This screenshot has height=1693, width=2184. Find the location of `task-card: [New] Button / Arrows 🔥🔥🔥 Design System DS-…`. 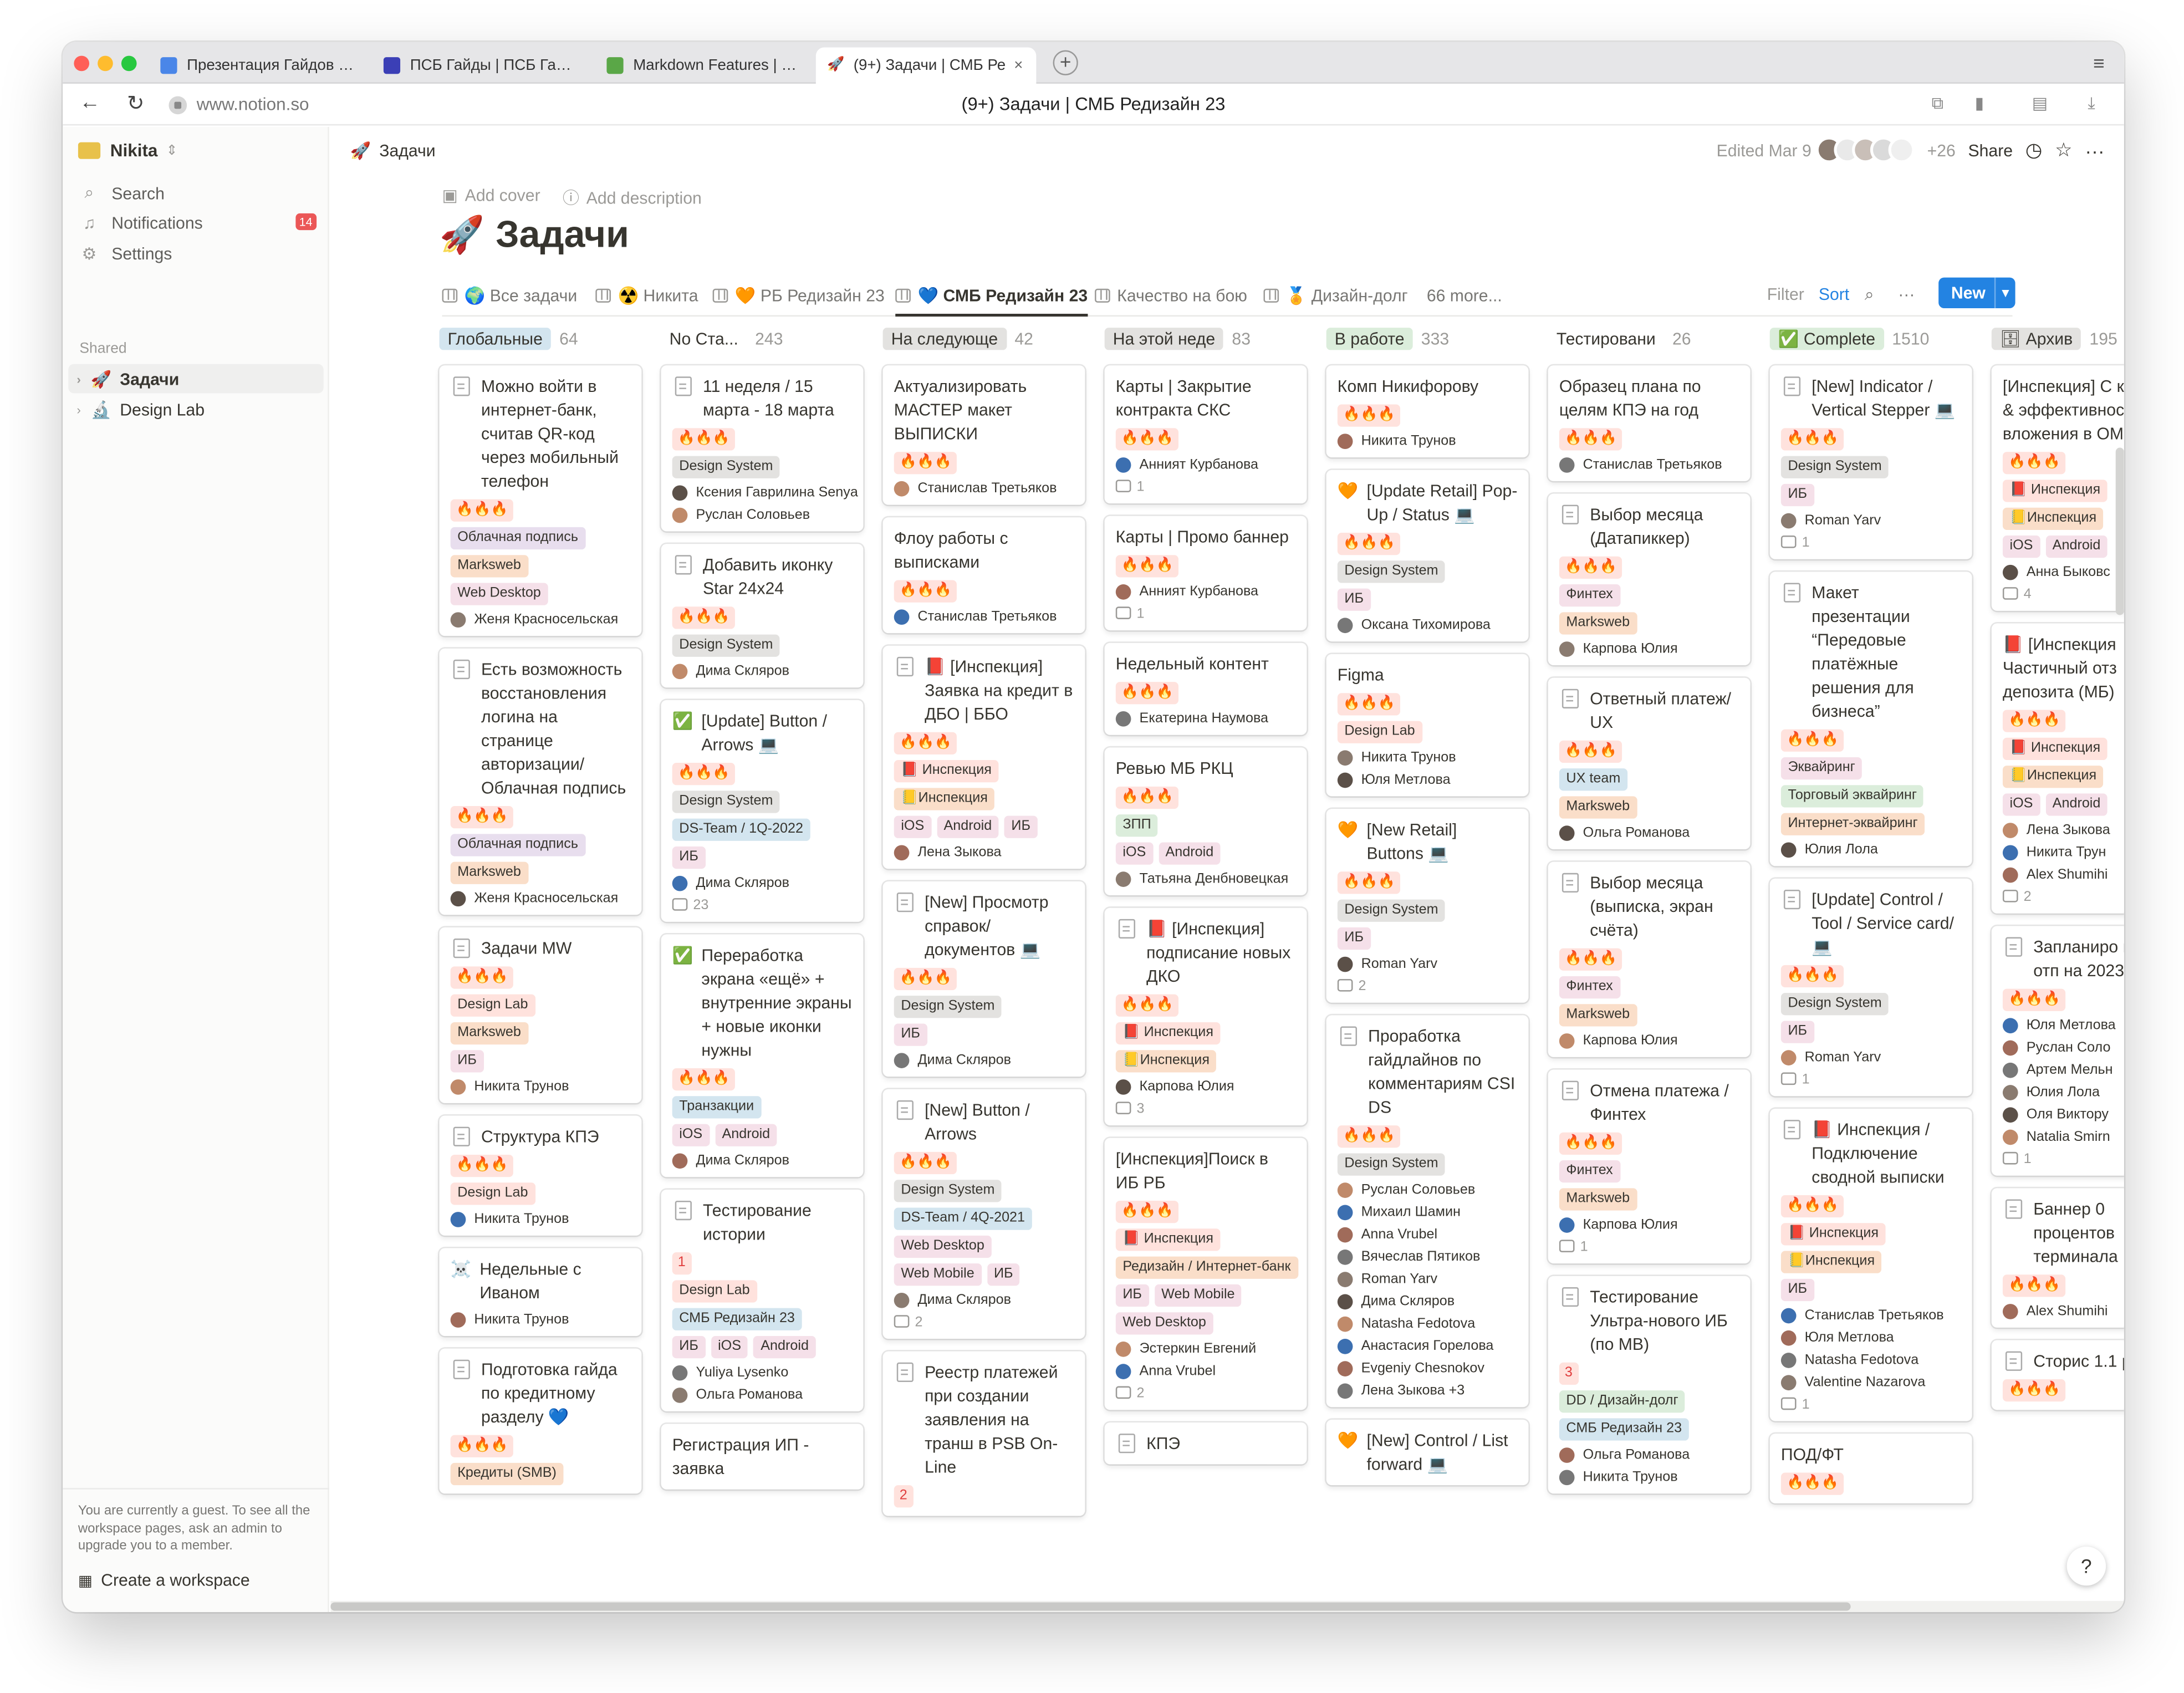

task-card: [New] Button / Arrows 🔥🔥🔥 Design System DS-… is located at coordinates (983, 1214).